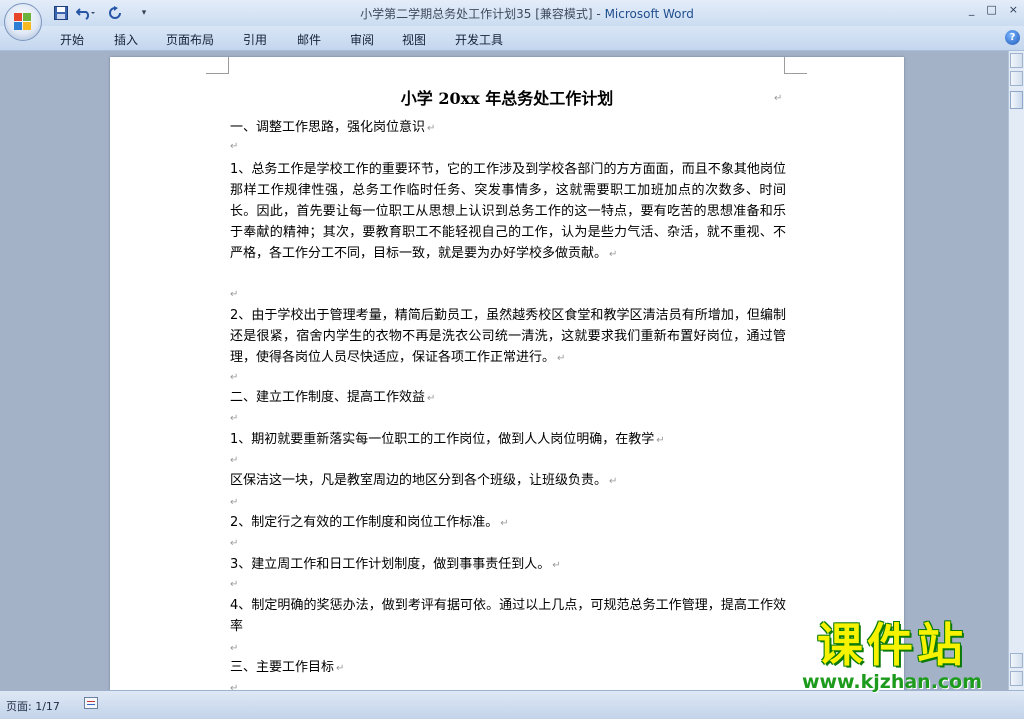 This screenshot has width=1024, height=719. Describe the element at coordinates (512, 38) in the screenshot. I see `ribbon-tabs: 开始 插入 页面布局 引用 邮件 审阅 视图 开发工具 ?` at that location.